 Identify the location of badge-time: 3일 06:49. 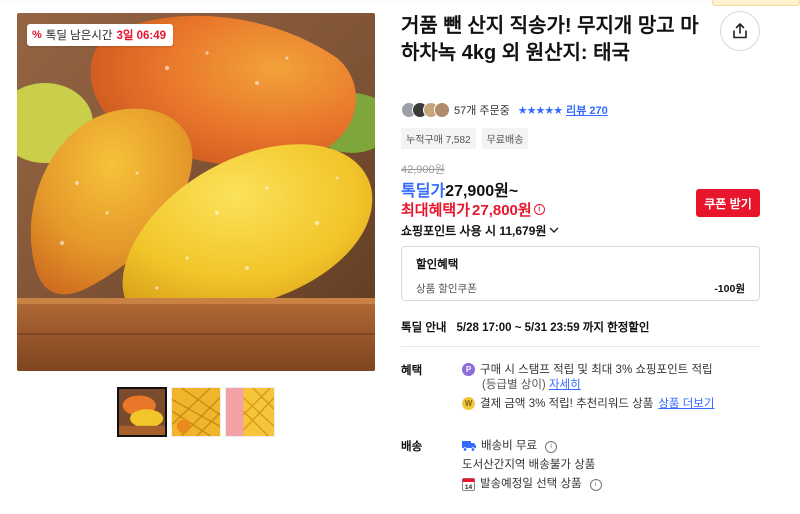
(141, 36).